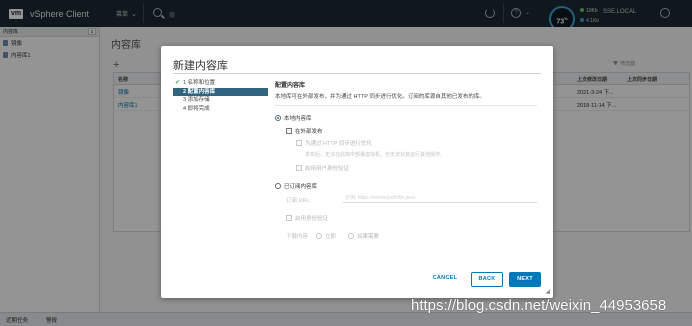 The height and width of the screenshot is (326, 692). Describe the element at coordinates (375, 155) in the screenshot. I see `optimize-description: 发布后，无法在此库中部署虚拟机，也无法对其运行其他操作。` at that location.